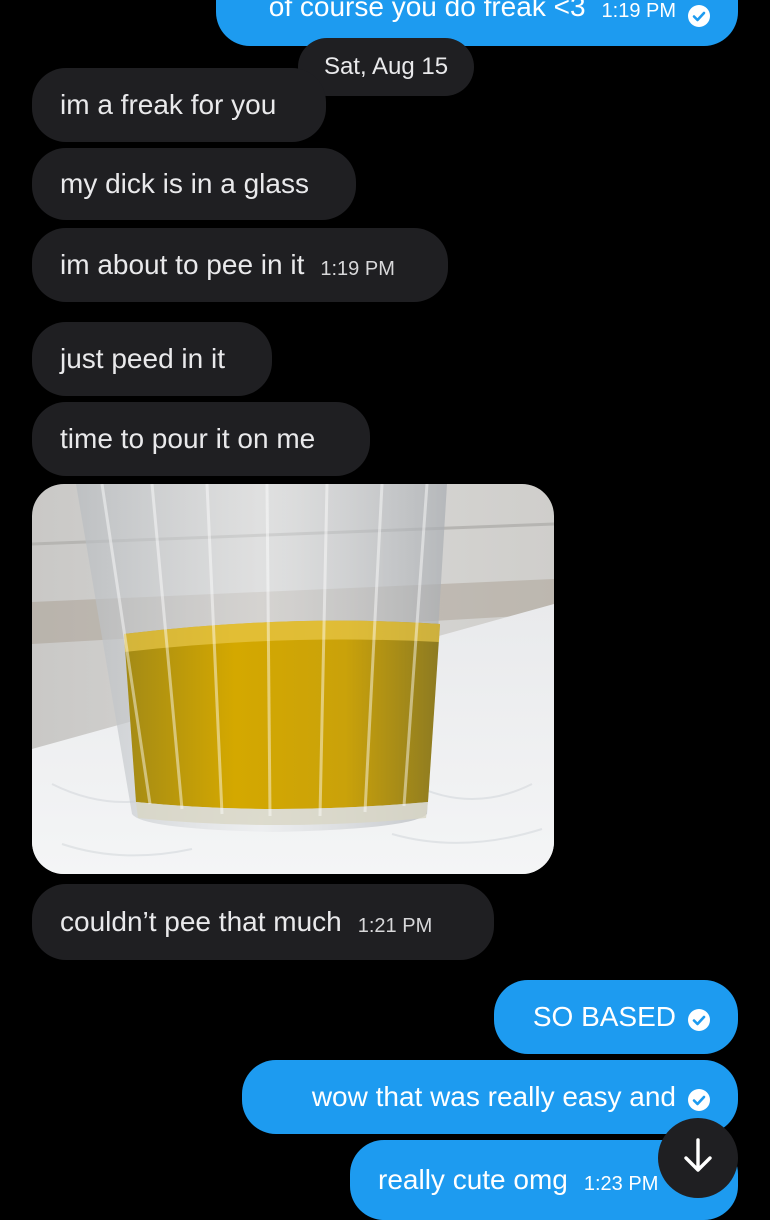  I want to click on message-bubble-incoming: im a freak for you, so click(179, 105).